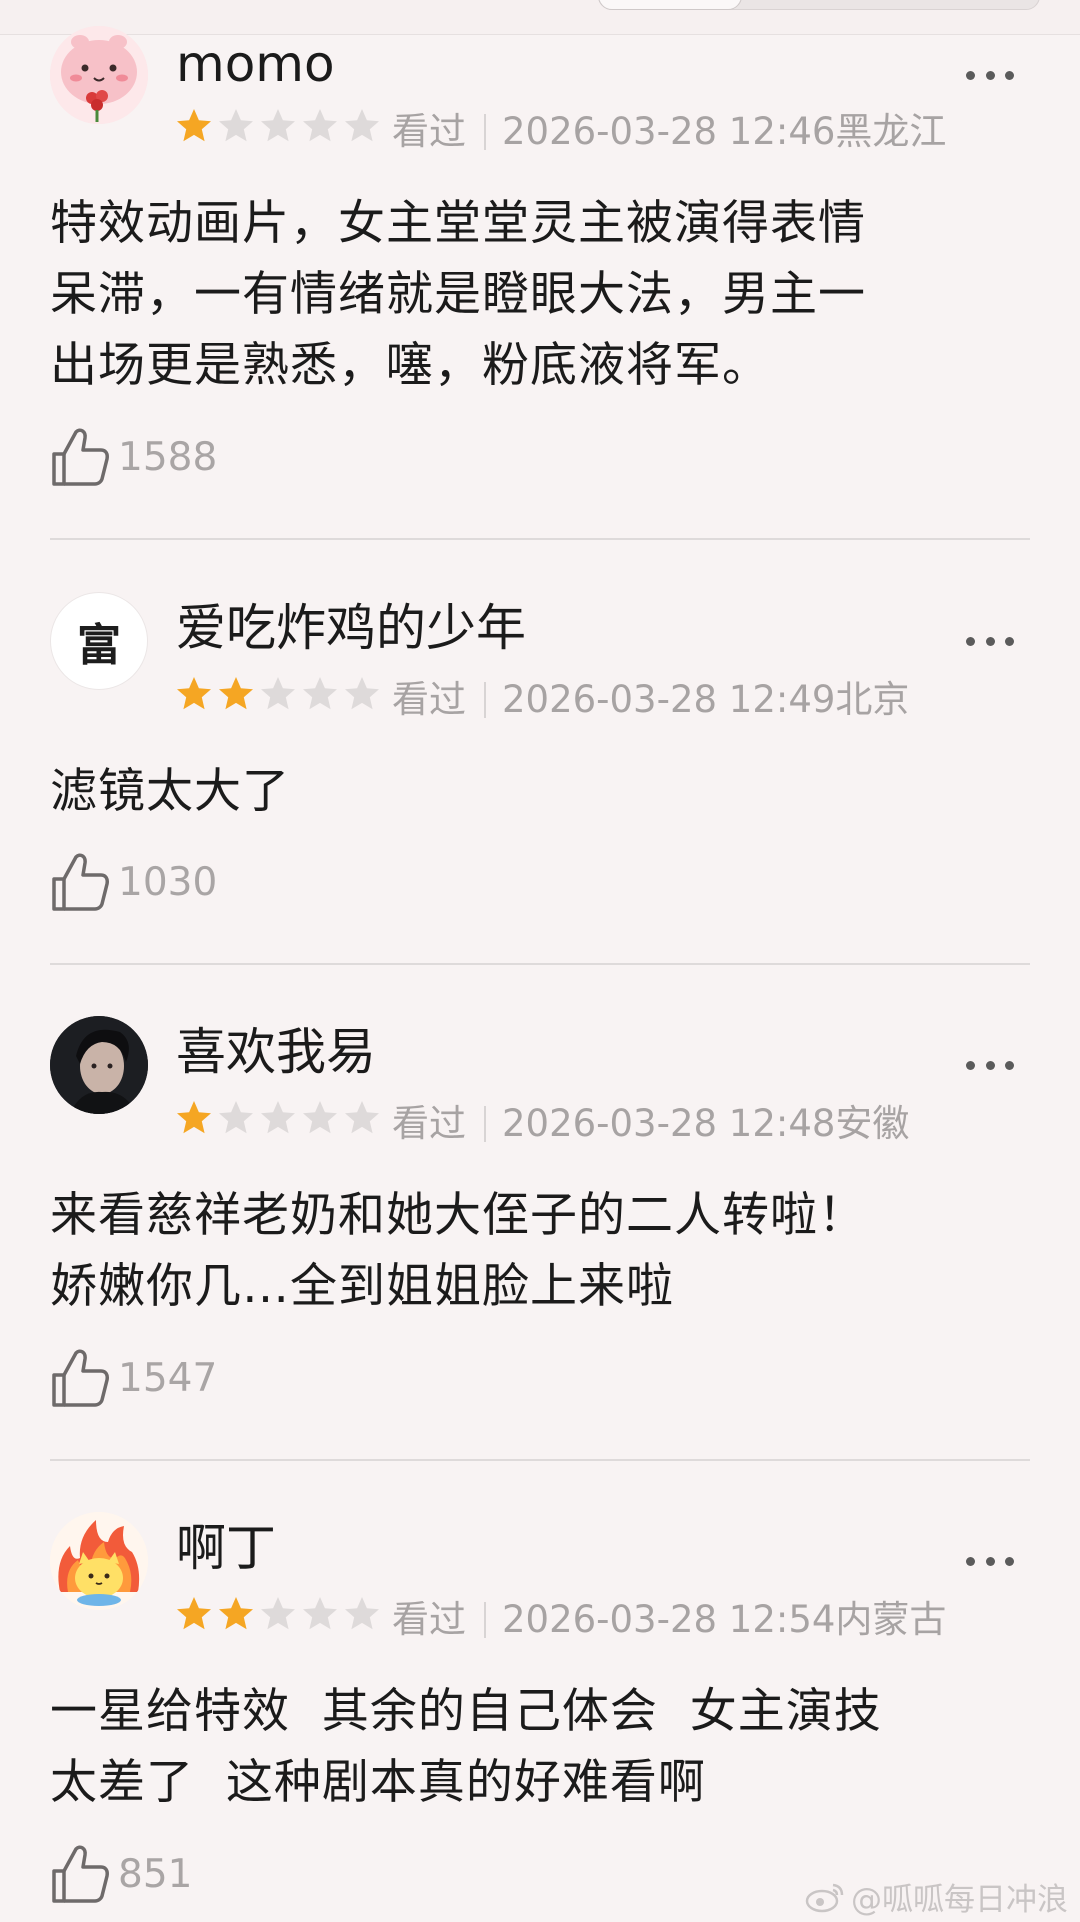 This screenshot has width=1080, height=1922. I want to click on username: momo, so click(255, 64).